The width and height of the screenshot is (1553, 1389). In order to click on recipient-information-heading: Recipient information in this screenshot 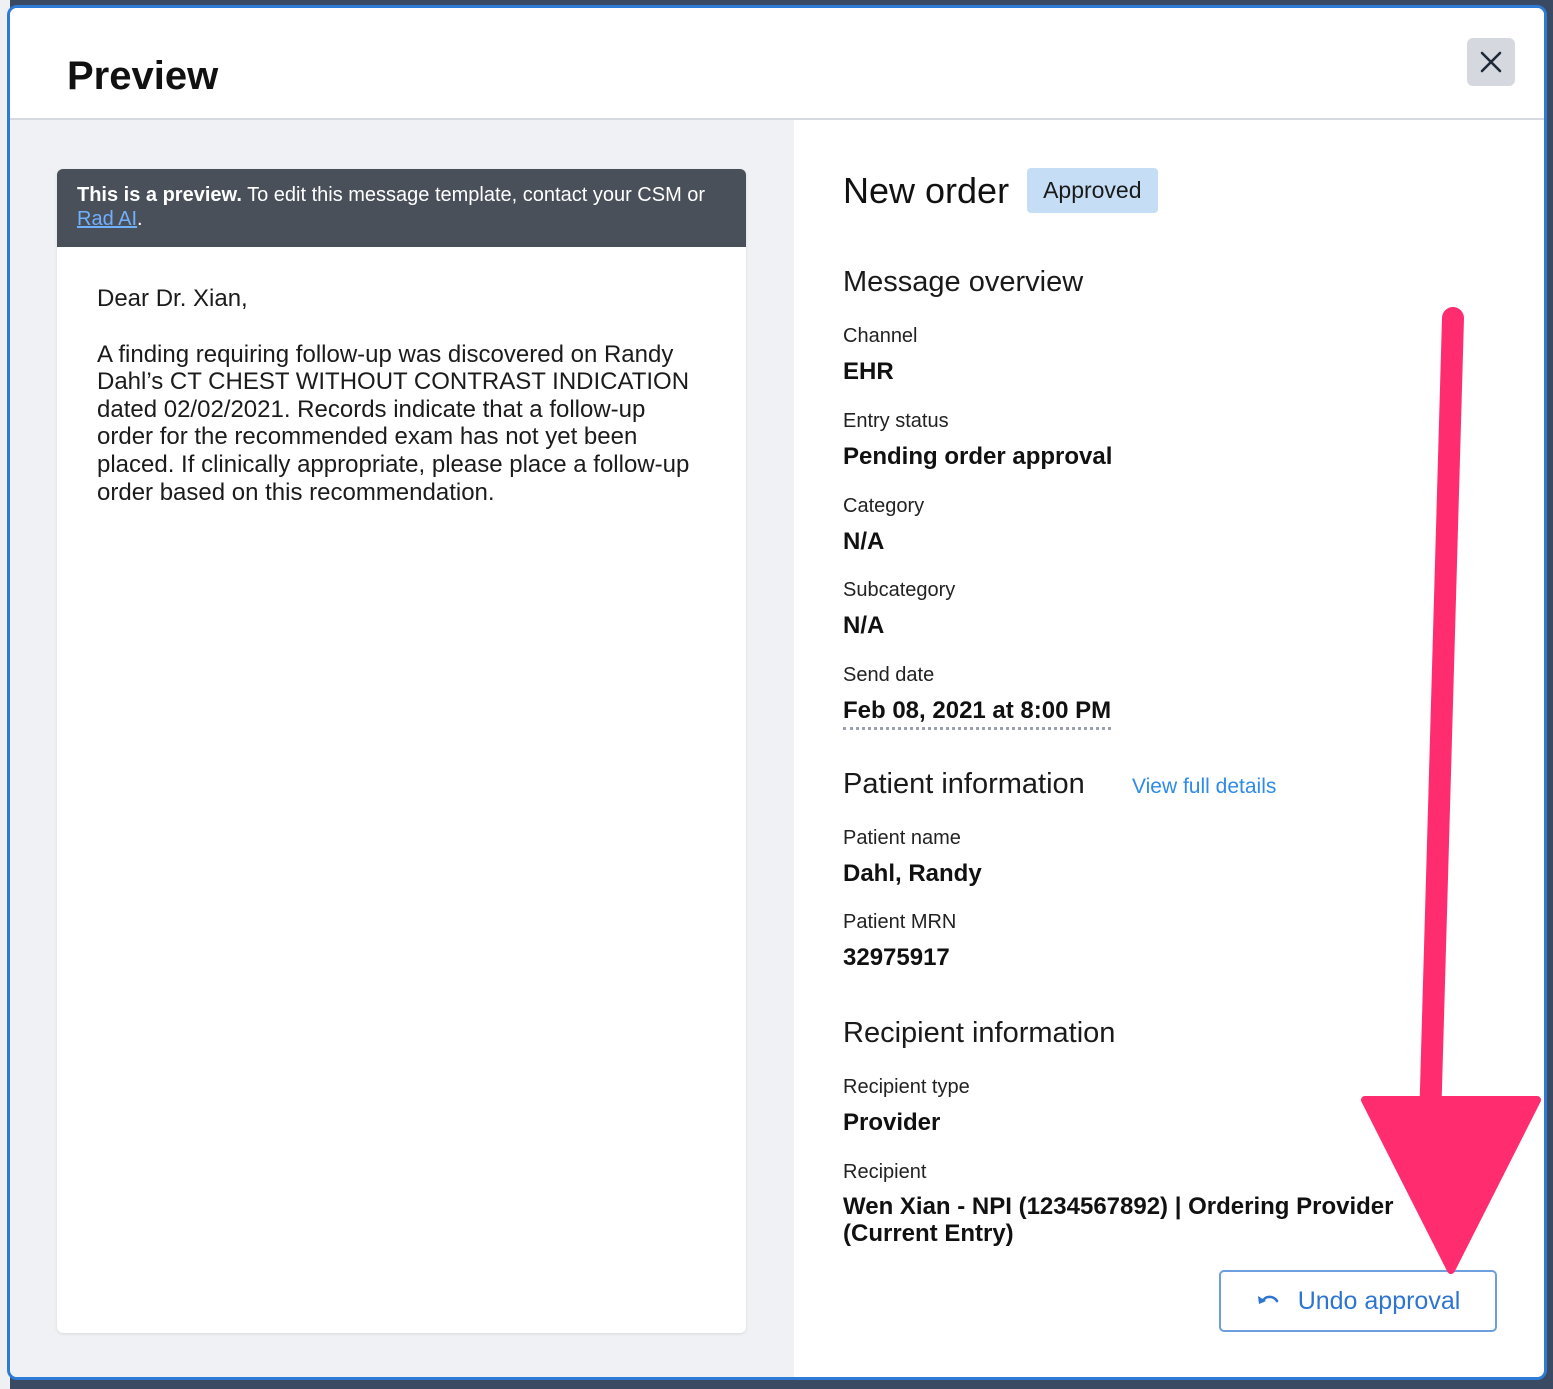, I will do `click(979, 1033)`.